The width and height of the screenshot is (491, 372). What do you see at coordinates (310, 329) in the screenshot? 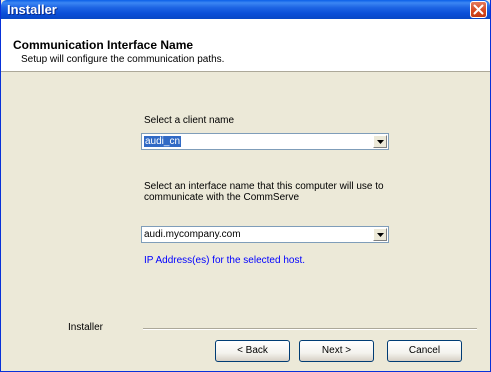
I see `footer-divider` at bounding box center [310, 329].